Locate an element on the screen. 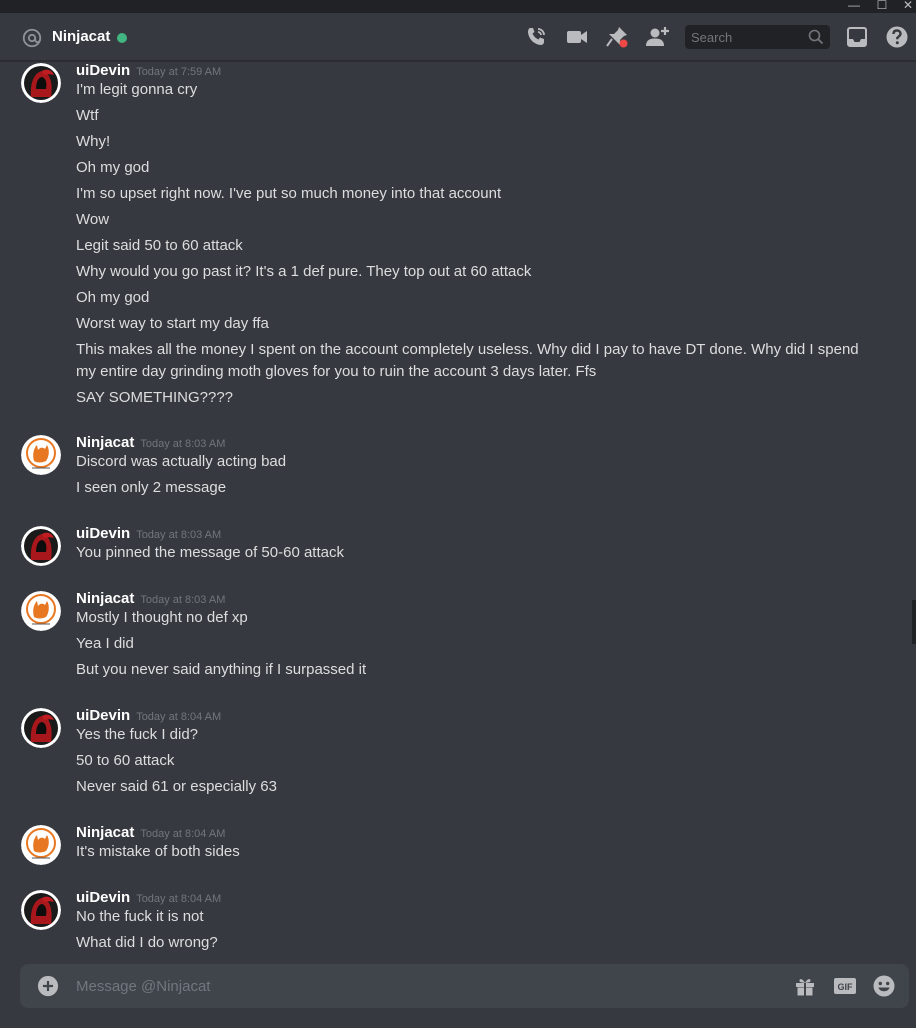 The width and height of the screenshot is (916, 1028). maximize-button: ☐ is located at coordinates (882, 6).